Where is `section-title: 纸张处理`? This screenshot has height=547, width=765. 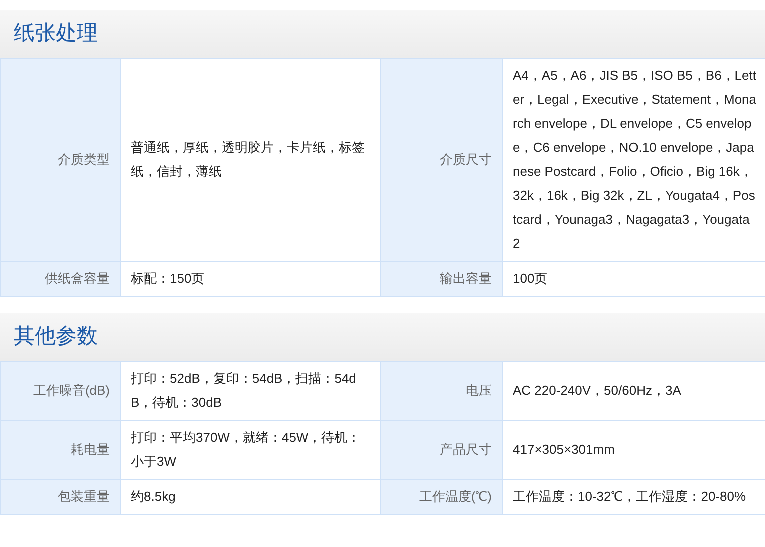
section-title: 纸张处理 is located at coordinates (56, 34).